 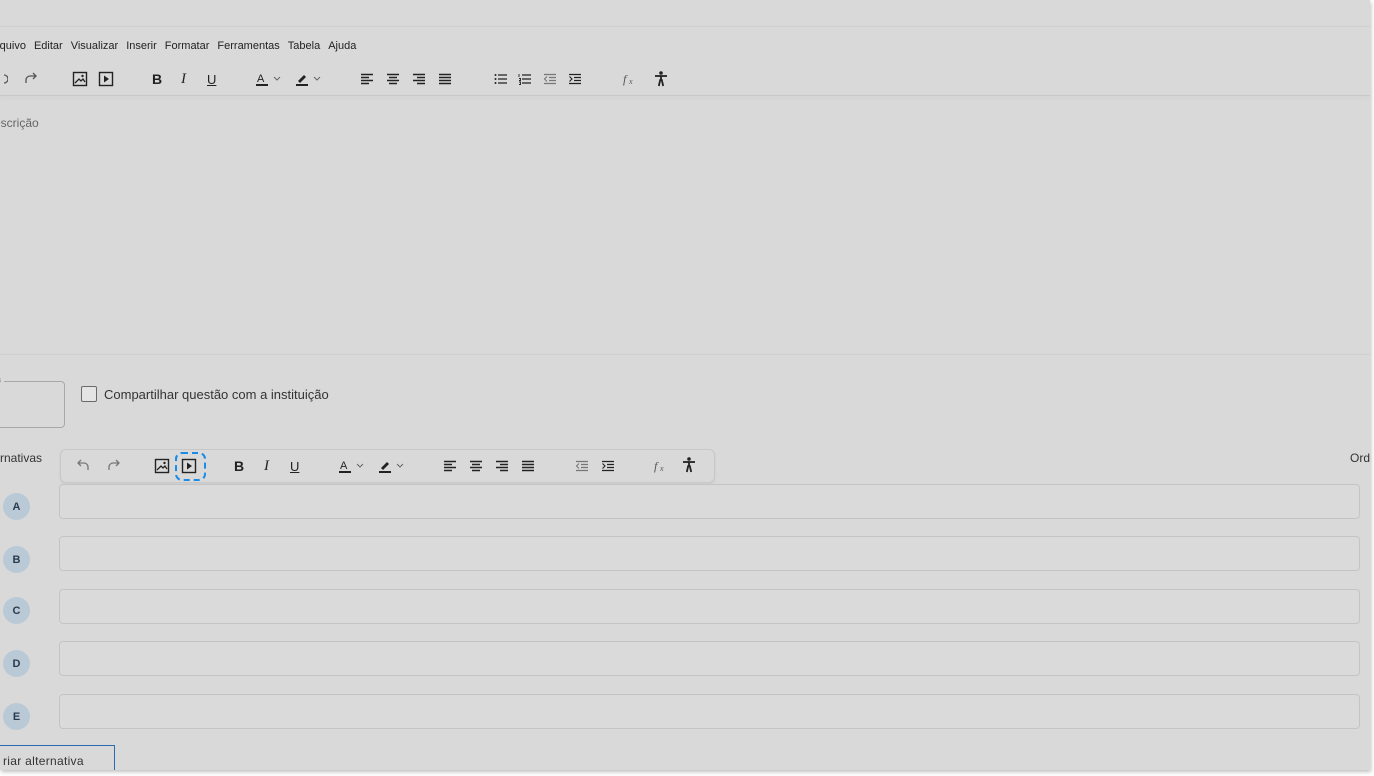 I want to click on menu-tabela: Tabela, so click(x=304, y=46).